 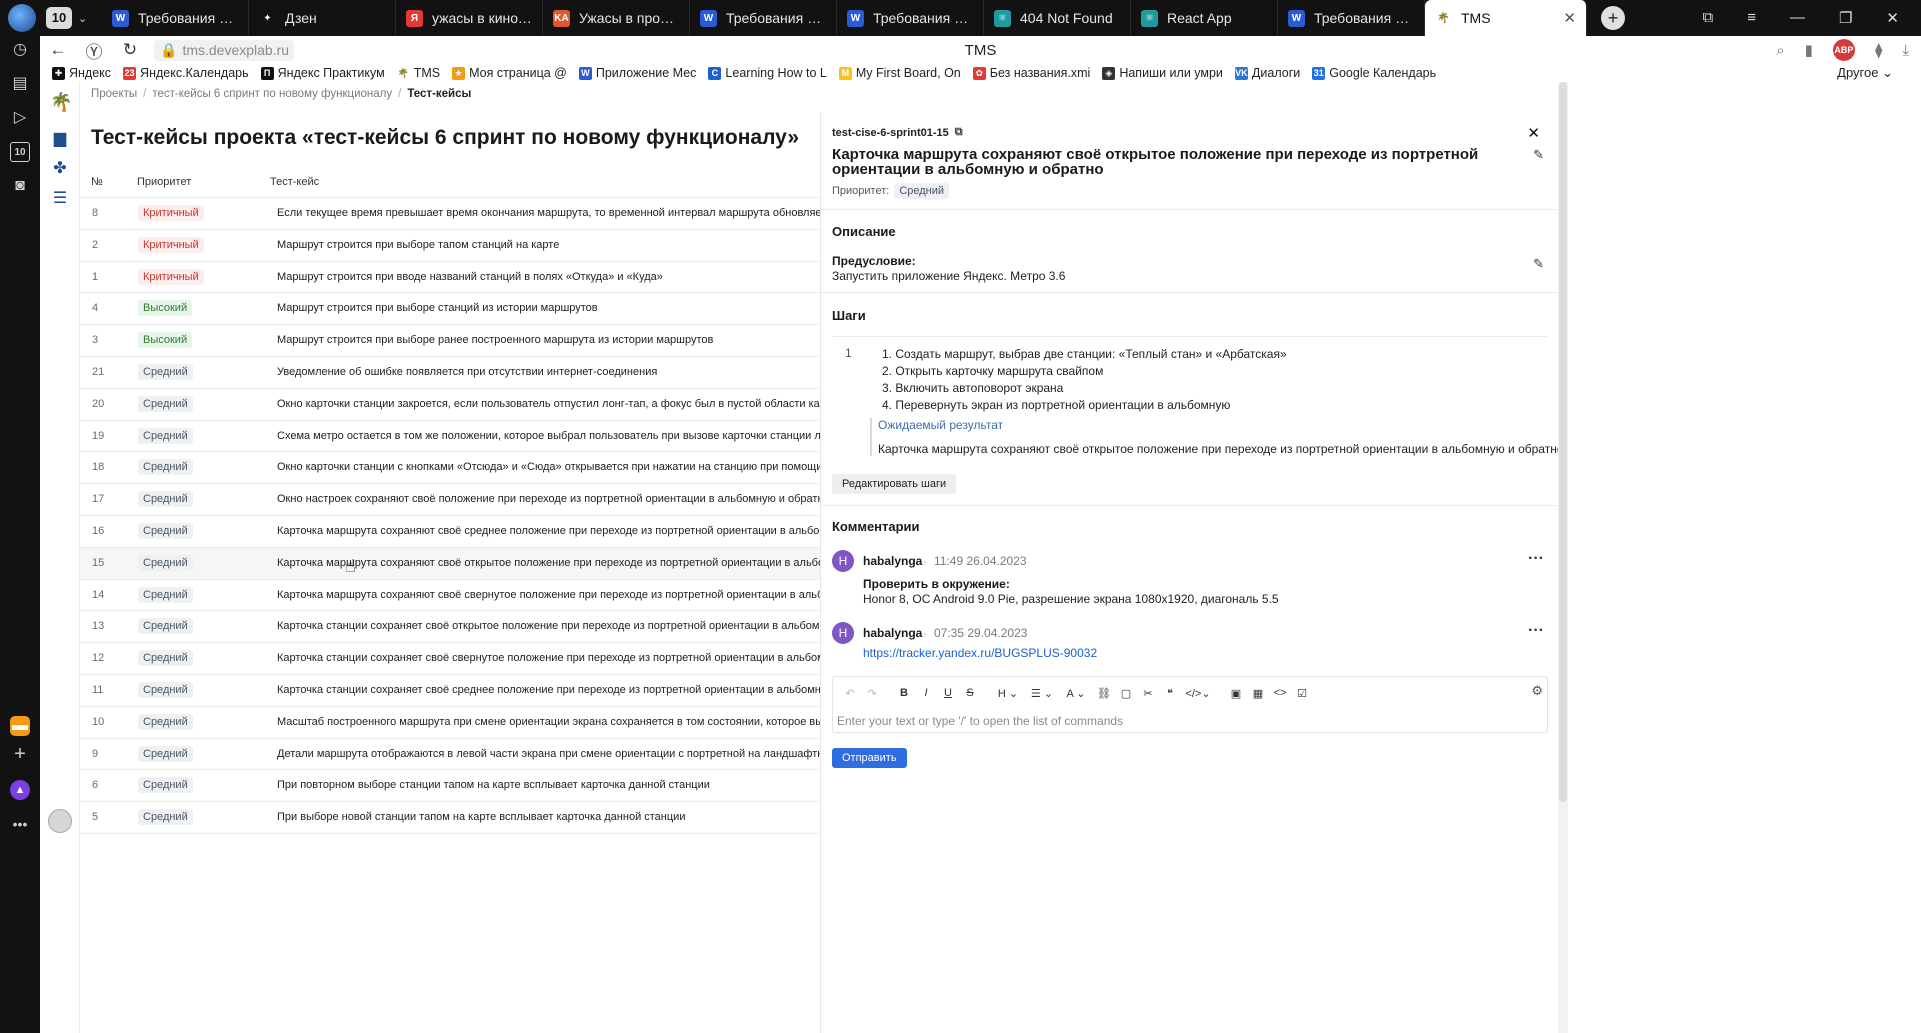 What do you see at coordinates (322, 73) in the screenshot?
I see `bookmark-item: П Яндекс Практикум` at bounding box center [322, 73].